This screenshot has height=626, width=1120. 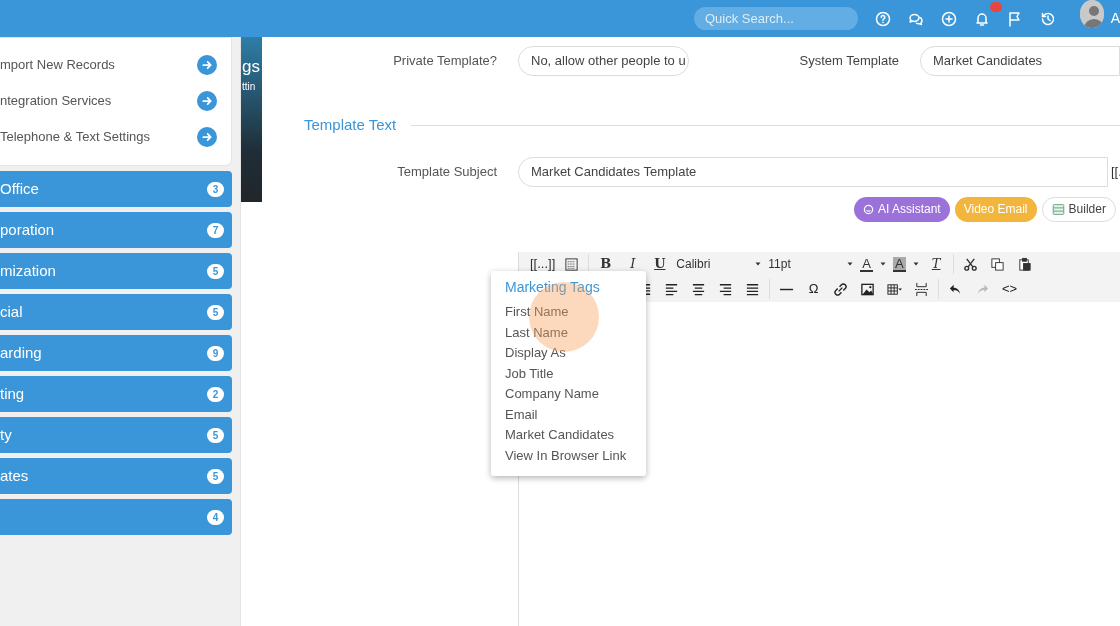 I want to click on count-badge: 4, so click(x=215, y=517).